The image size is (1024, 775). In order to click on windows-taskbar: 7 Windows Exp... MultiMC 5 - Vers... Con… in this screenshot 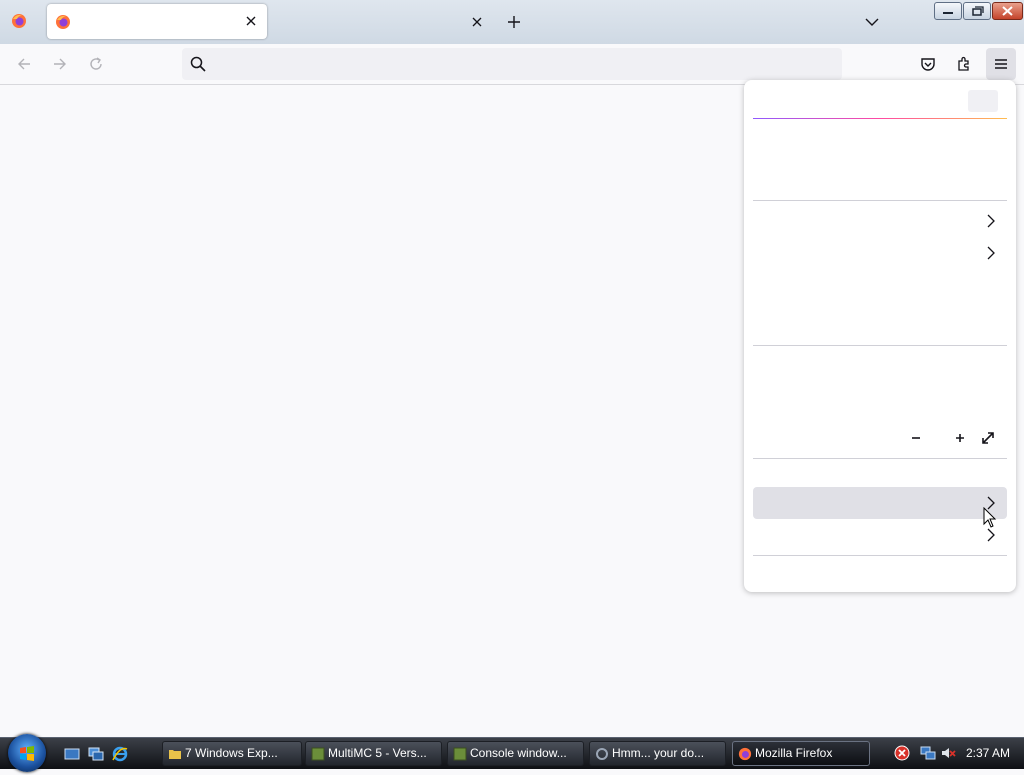, I will do `click(512, 753)`.